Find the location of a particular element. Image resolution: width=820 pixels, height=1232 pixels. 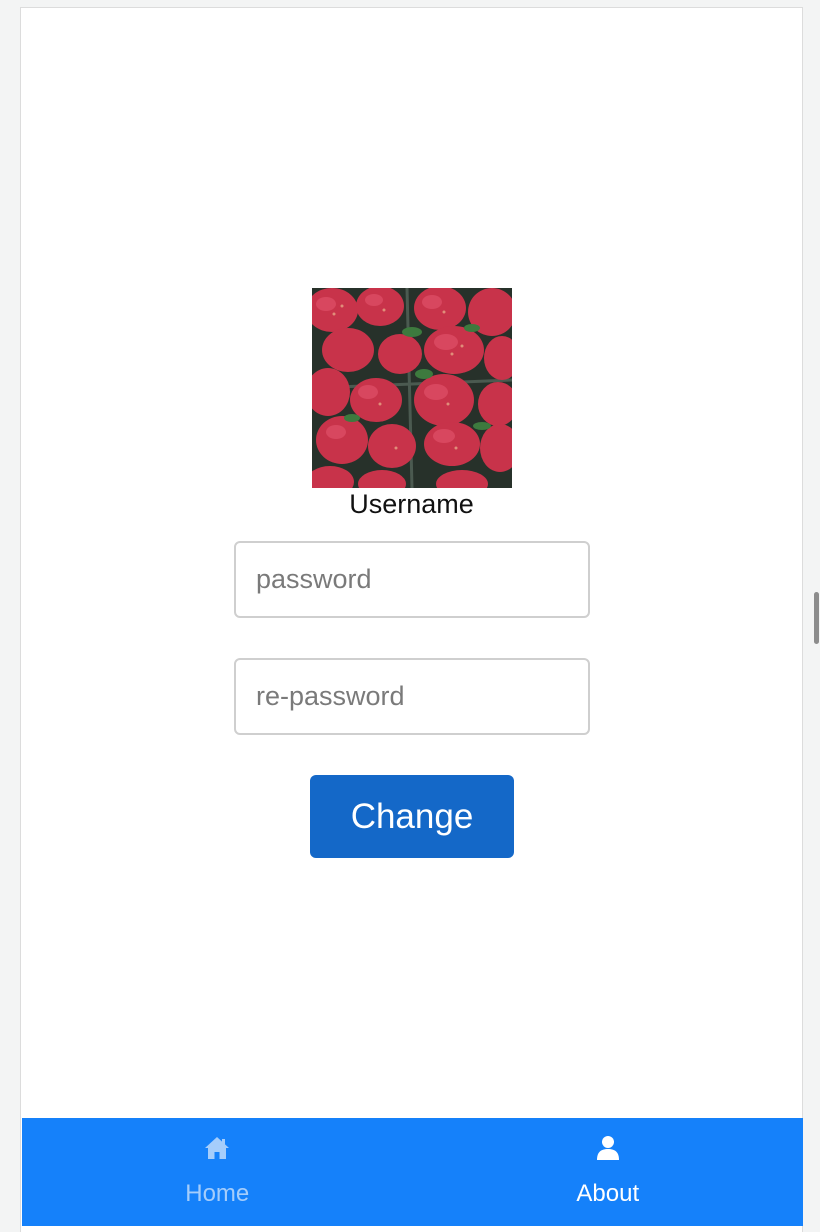

change-button: Change is located at coordinates (412, 816).